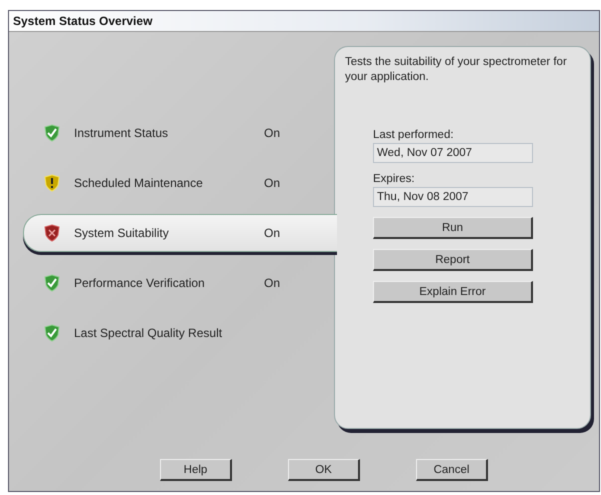  I want to click on status-item: Scheduled Maintenance On, so click(178, 183).